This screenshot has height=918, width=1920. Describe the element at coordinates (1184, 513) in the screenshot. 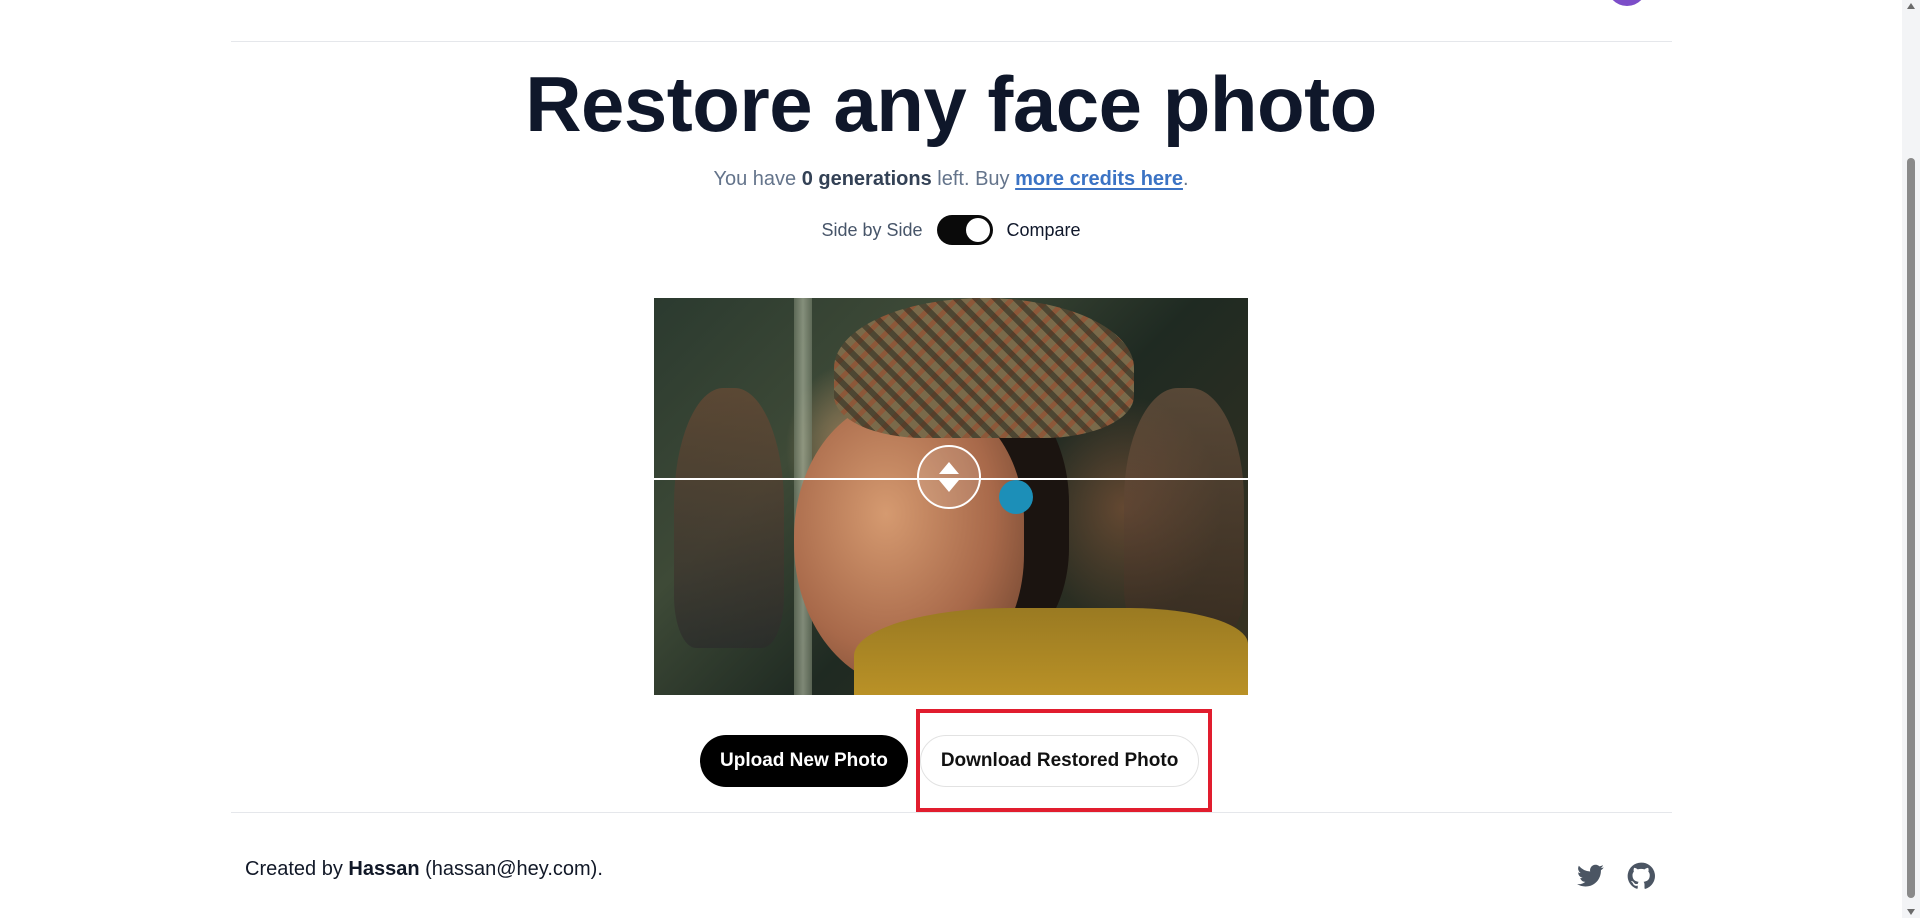

I see `background-person-right` at that location.